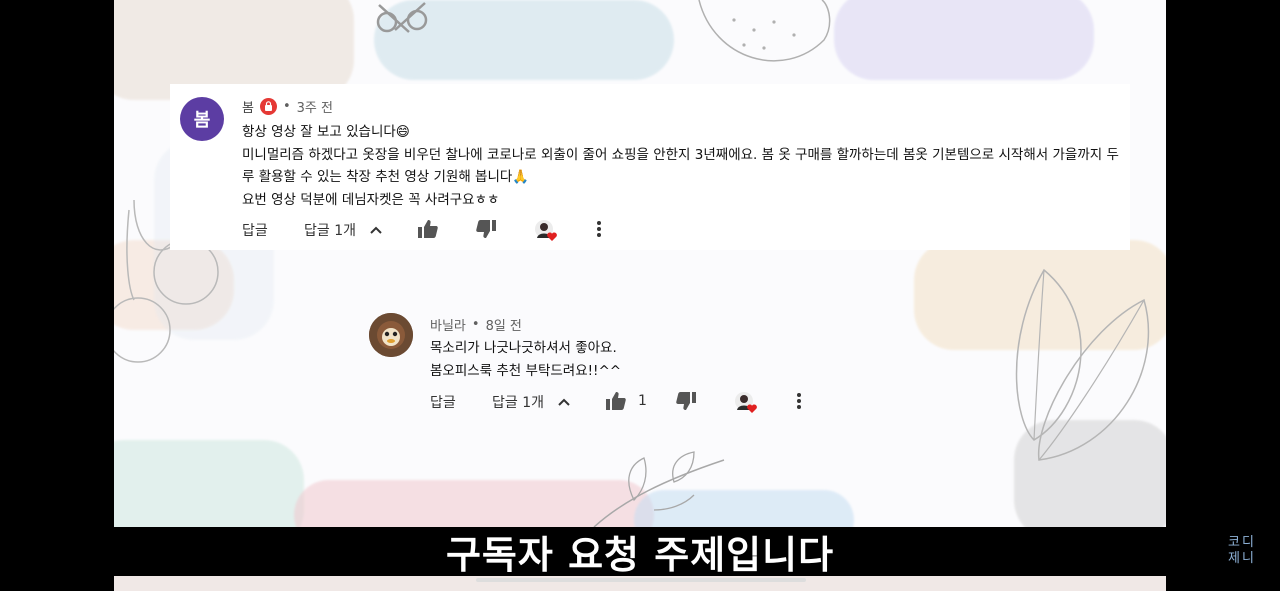  What do you see at coordinates (504, 324) in the screenshot?
I see `reply-time: 8일 전` at bounding box center [504, 324].